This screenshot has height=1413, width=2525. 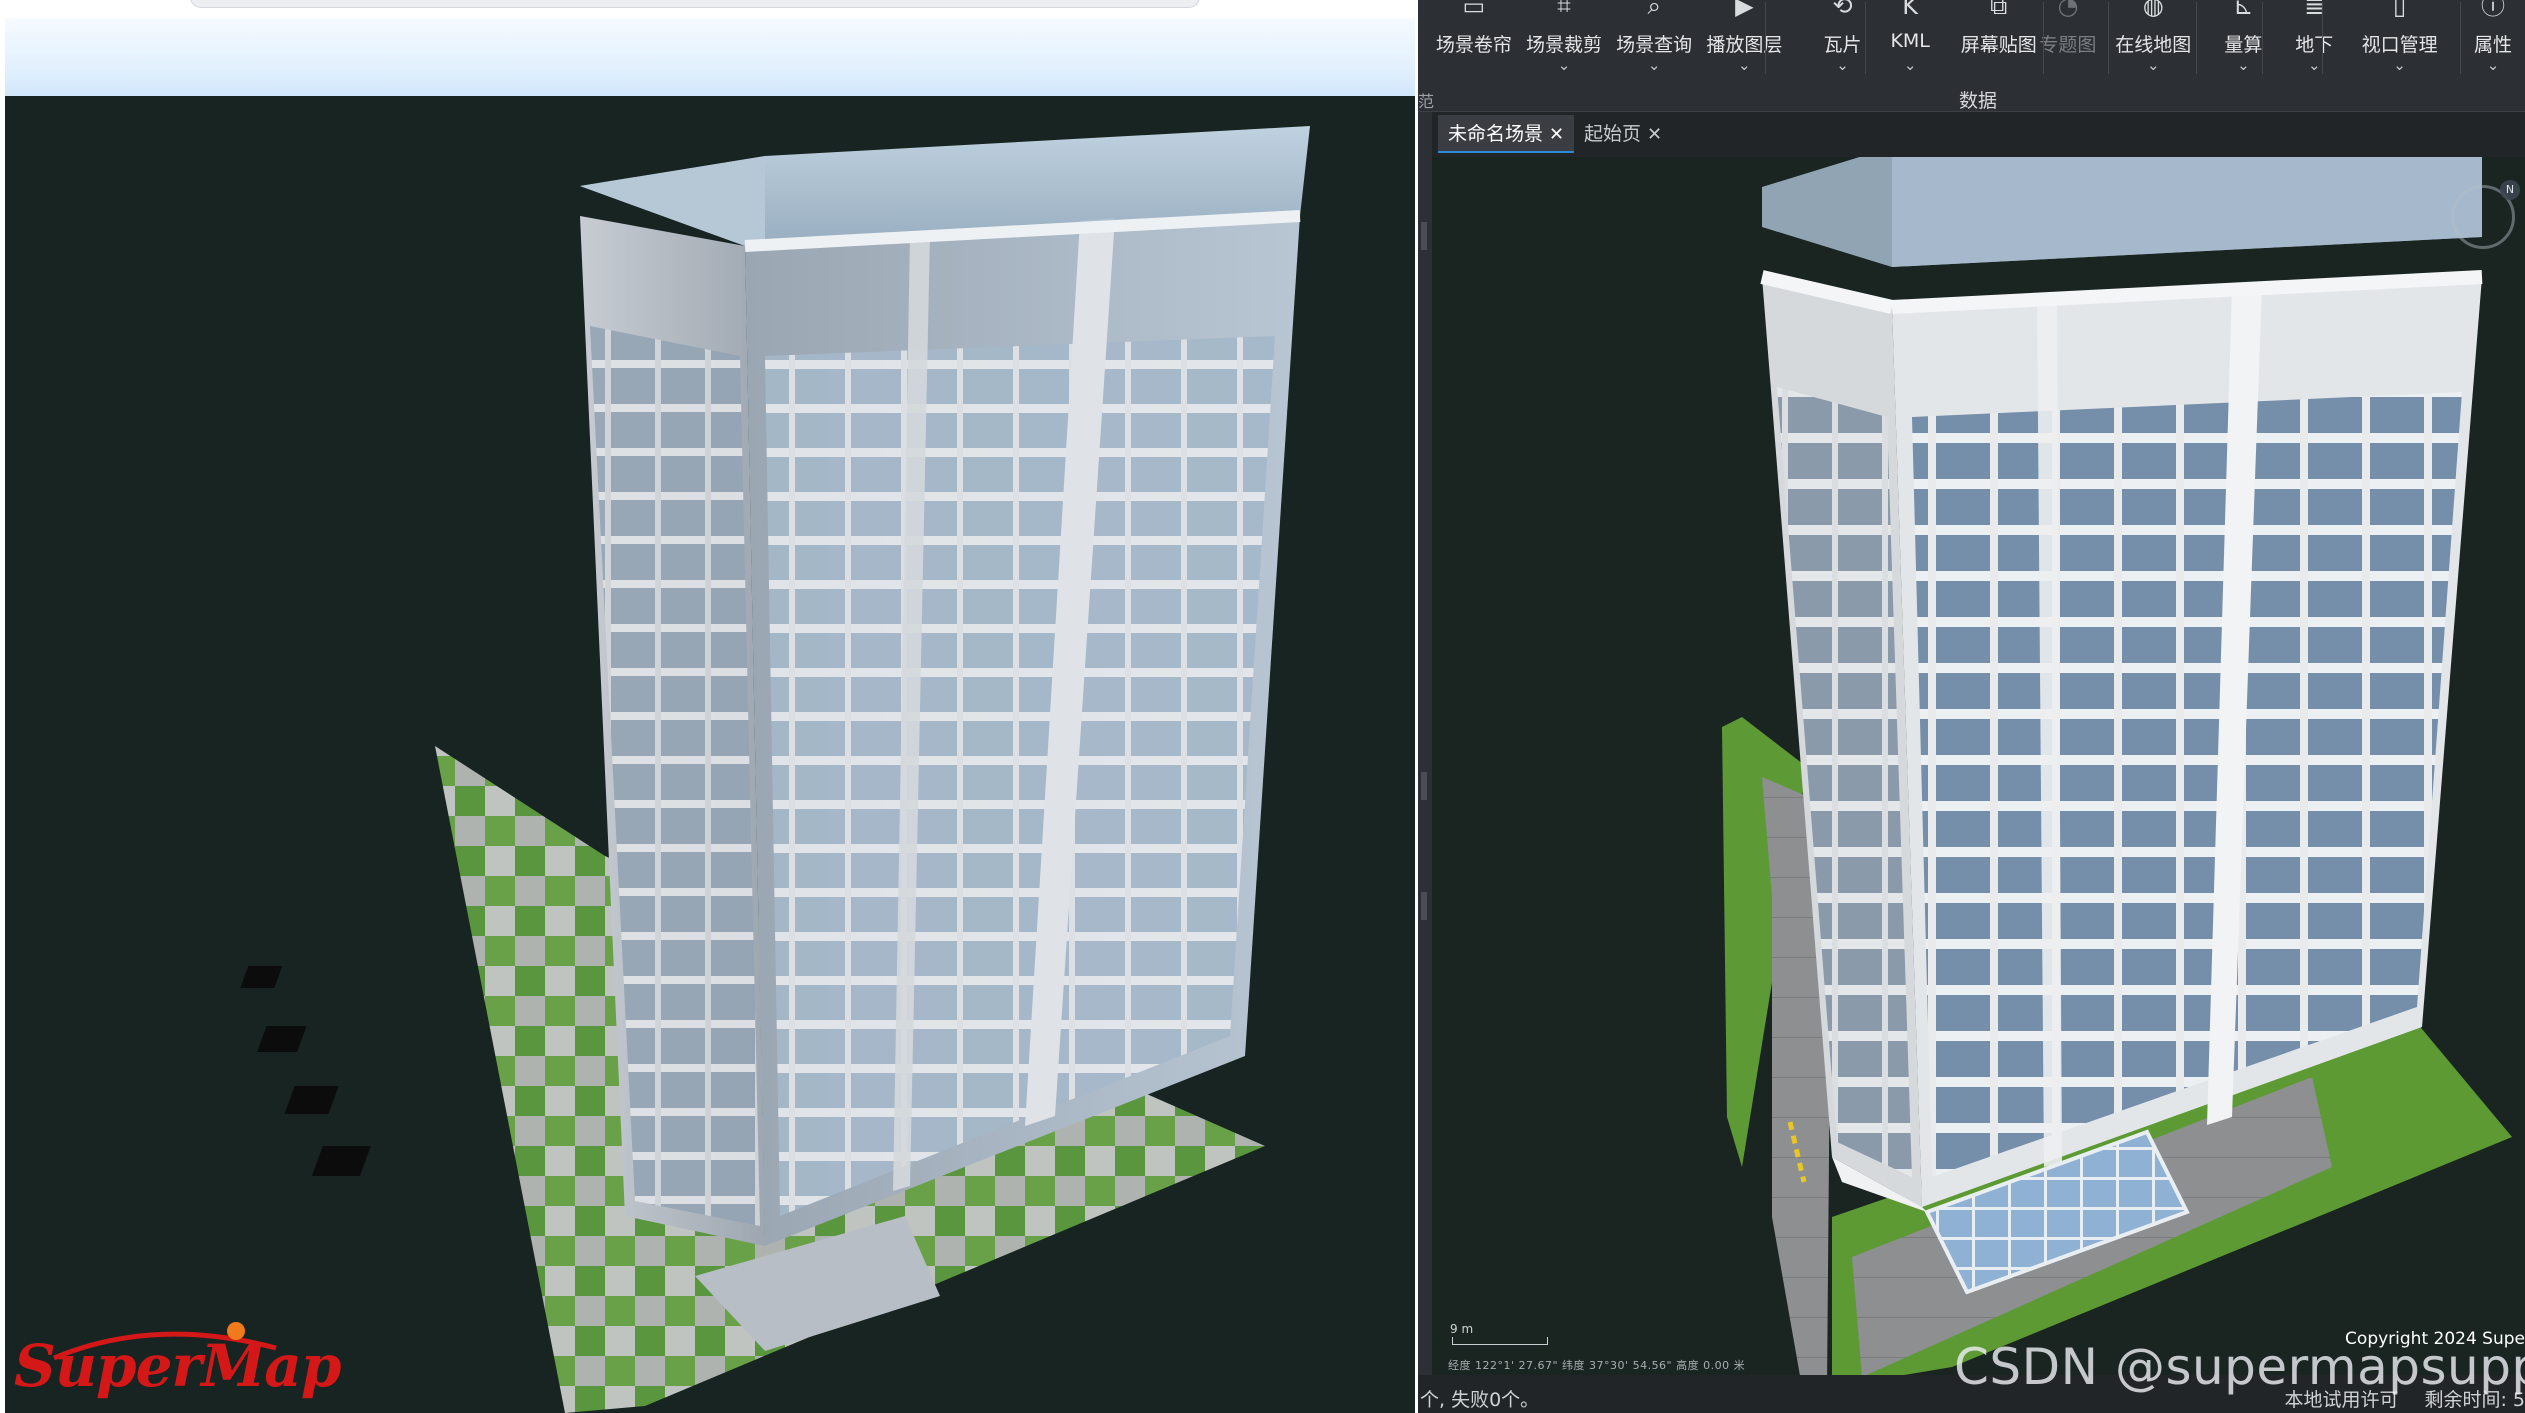 I want to click on scene-clip-icon: ⌗, so click(x=1564, y=10).